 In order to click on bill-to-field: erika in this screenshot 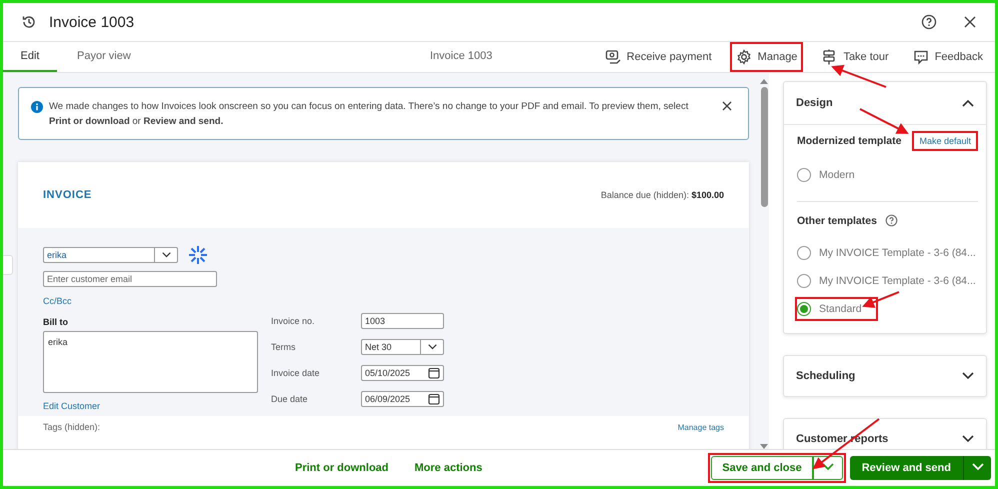, I will do `click(150, 362)`.